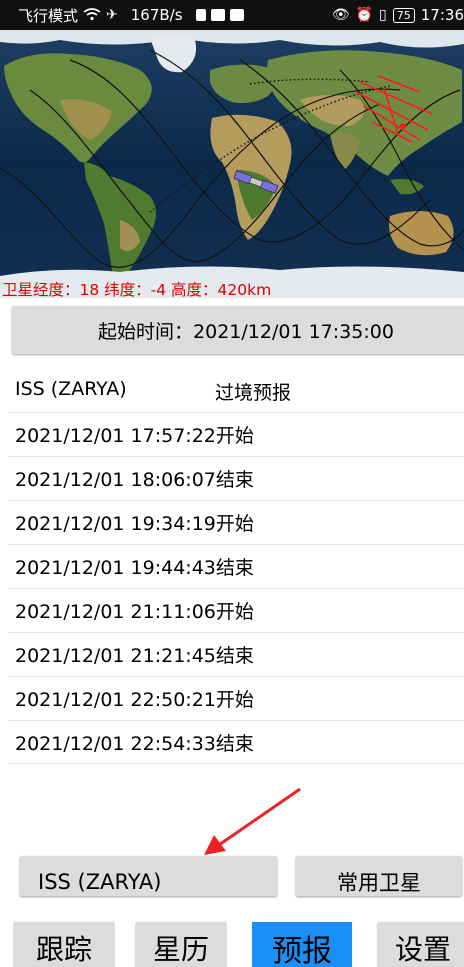 The height and width of the screenshot is (967, 464). I want to click on tab-forecast-label: 预报, so click(302, 950).